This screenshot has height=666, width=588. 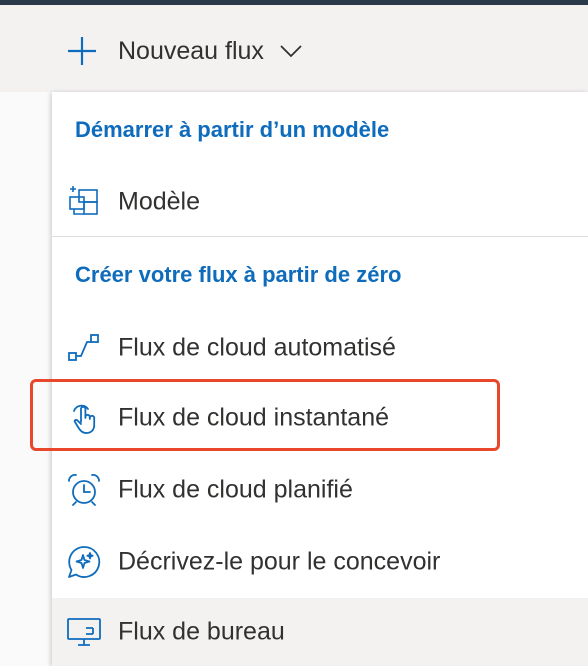 What do you see at coordinates (320, 236) in the screenshot?
I see `menu-divider` at bounding box center [320, 236].